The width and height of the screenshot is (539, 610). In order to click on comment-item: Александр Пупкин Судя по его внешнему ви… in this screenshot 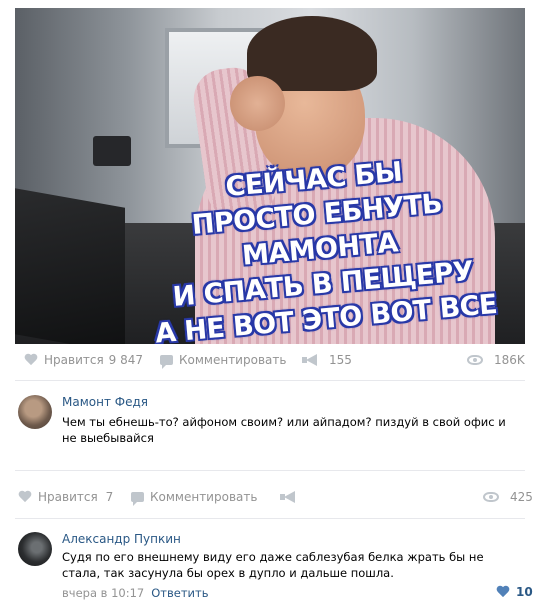, I will do `click(275, 568)`.